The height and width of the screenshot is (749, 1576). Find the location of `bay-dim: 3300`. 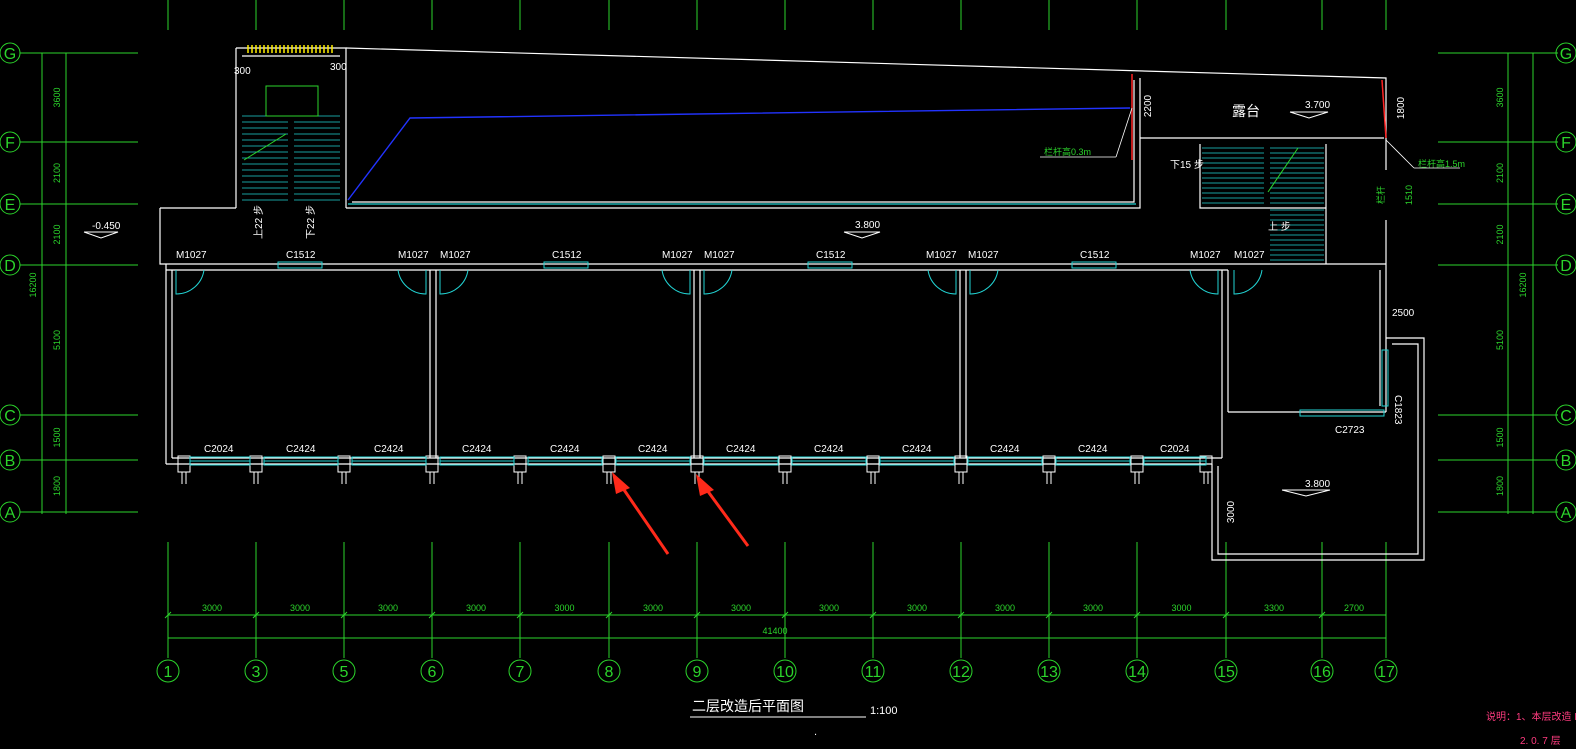

bay-dim: 3300 is located at coordinates (1274, 608).